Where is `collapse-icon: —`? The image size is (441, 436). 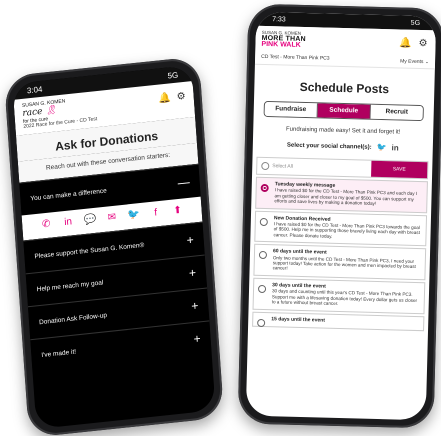
collapse-icon: — is located at coordinates (183, 182).